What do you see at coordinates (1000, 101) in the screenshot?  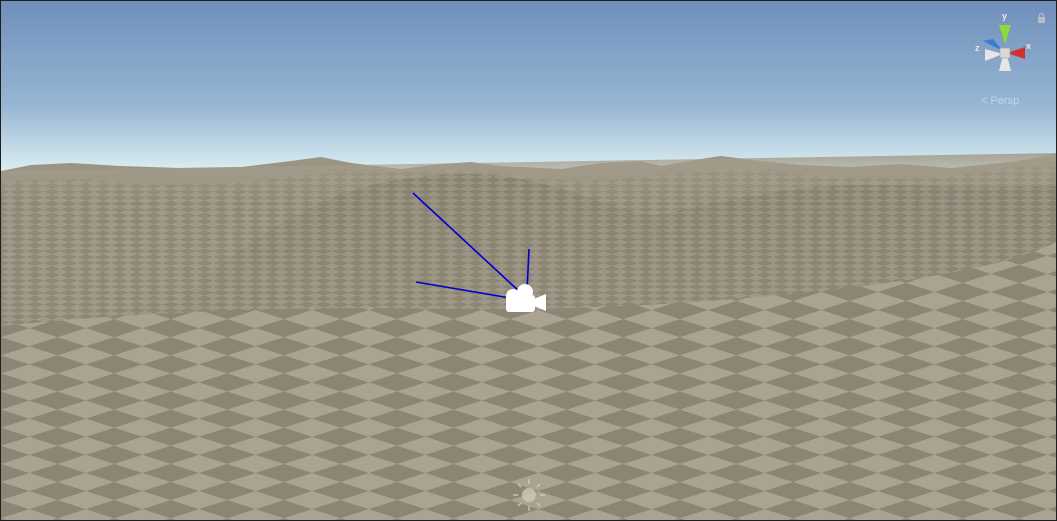 I see `projection-label: < Persp` at bounding box center [1000, 101].